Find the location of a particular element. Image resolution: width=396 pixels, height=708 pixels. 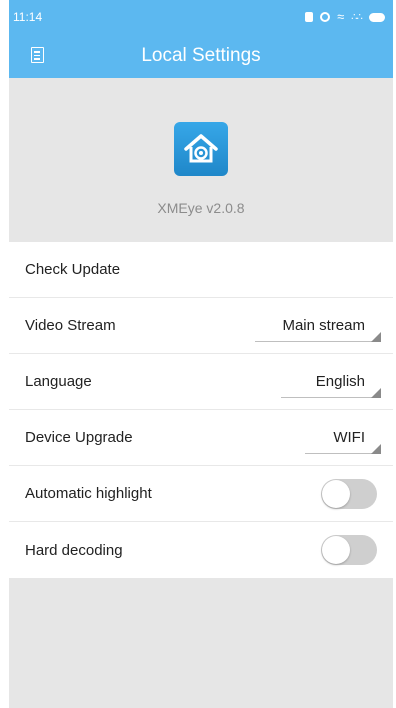

status-icons: ≈ ∴∴ is located at coordinates (345, 16).